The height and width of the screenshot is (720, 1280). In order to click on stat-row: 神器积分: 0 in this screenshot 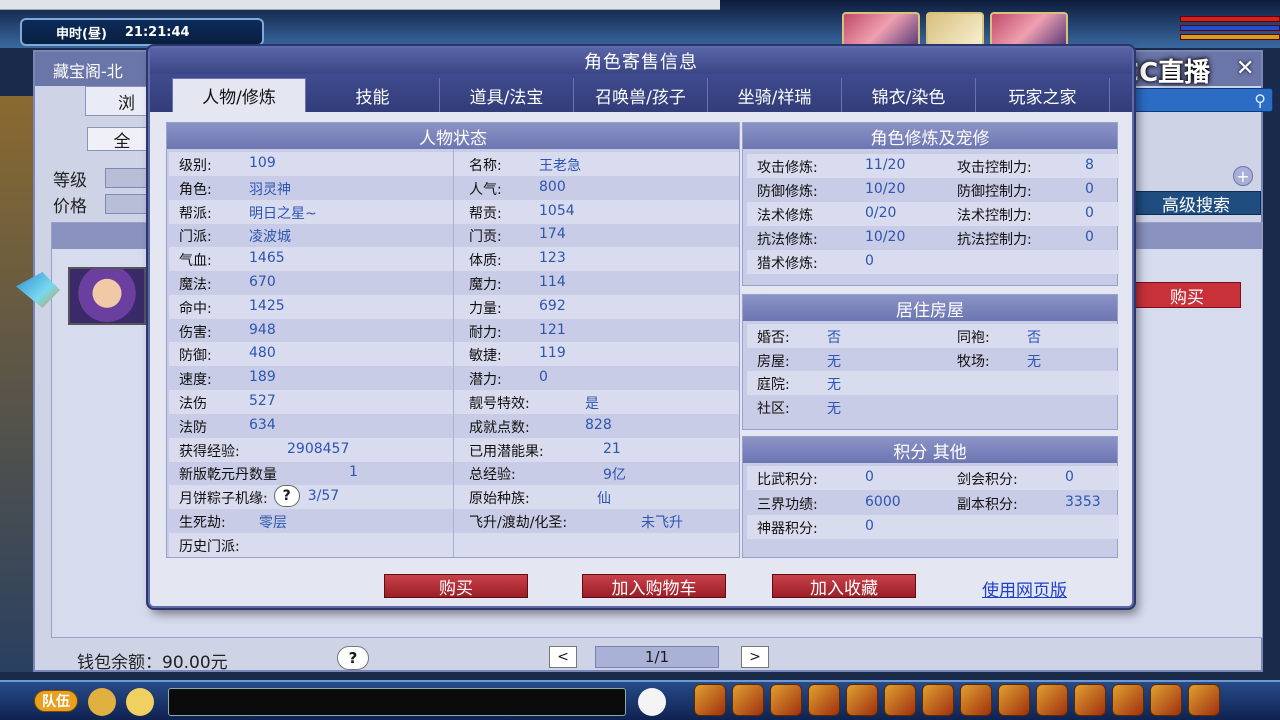, I will do `click(815, 528)`.